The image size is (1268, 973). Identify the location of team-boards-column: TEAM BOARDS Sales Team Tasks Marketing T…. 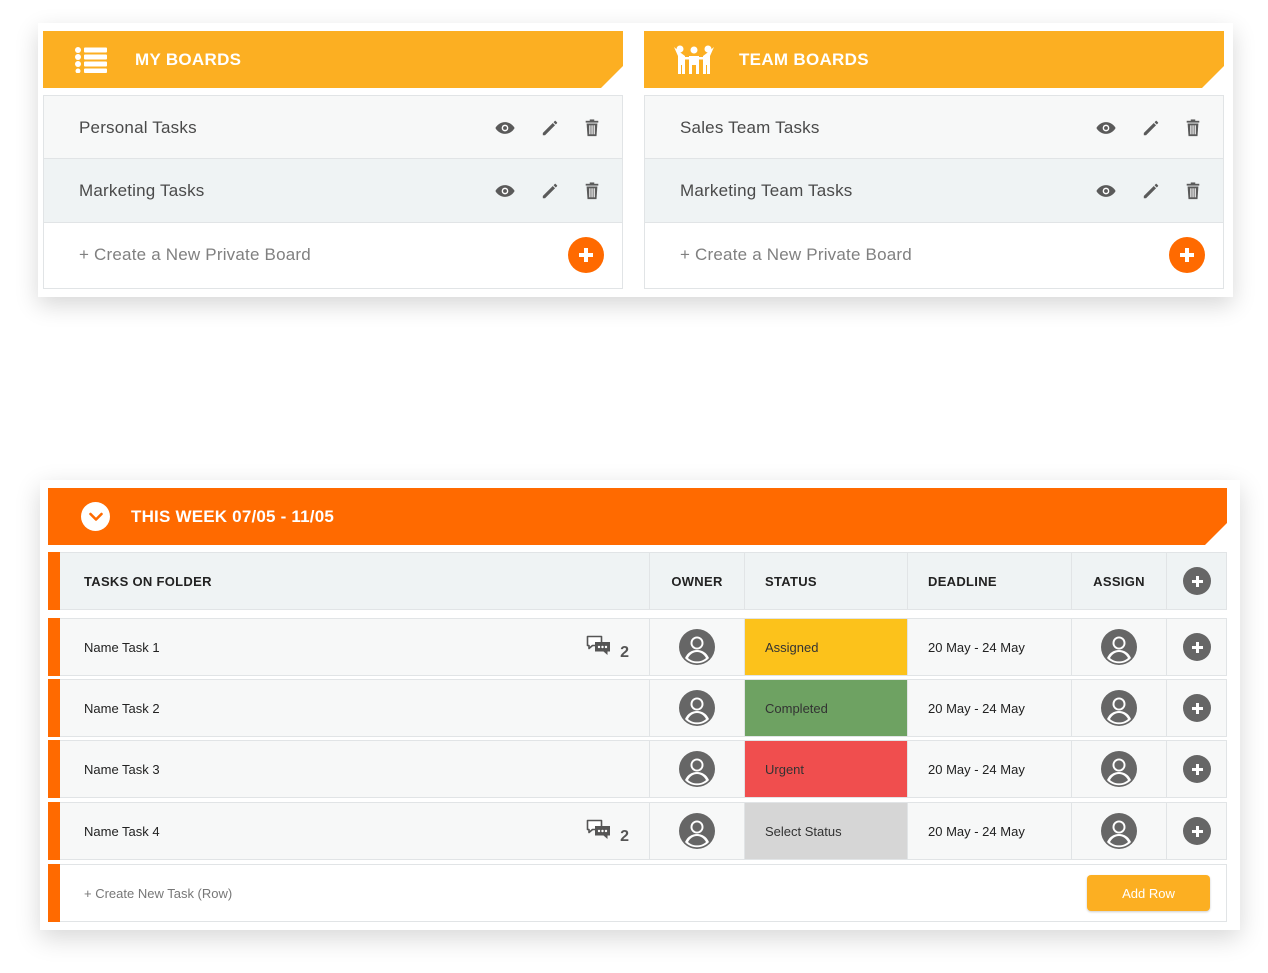
(934, 160).